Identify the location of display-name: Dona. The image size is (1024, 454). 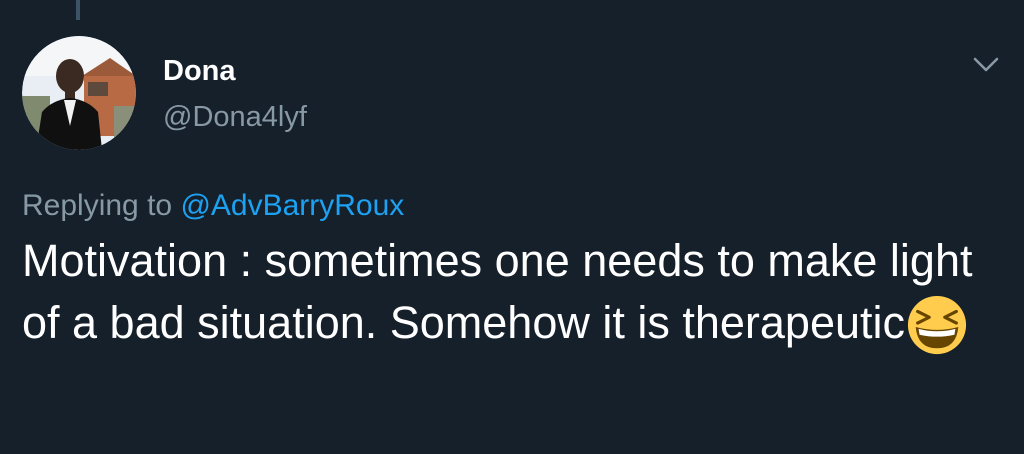
(199, 71).